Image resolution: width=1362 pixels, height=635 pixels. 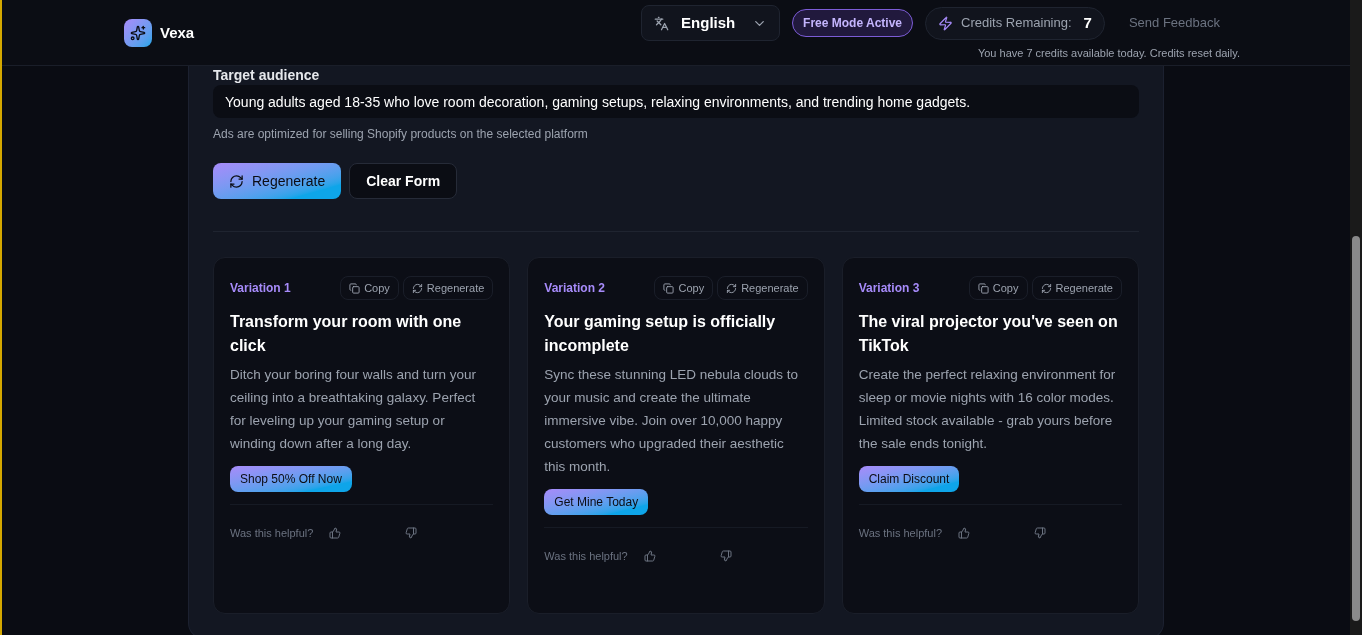 I want to click on ad-headline: The viral projector you've seen on TikTok, so click(x=988, y=334).